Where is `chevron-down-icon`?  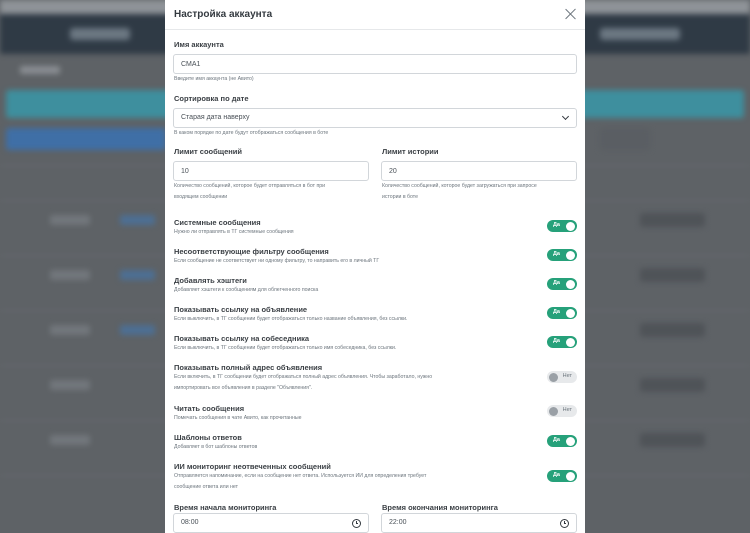
chevron-down-icon is located at coordinates (565, 116).